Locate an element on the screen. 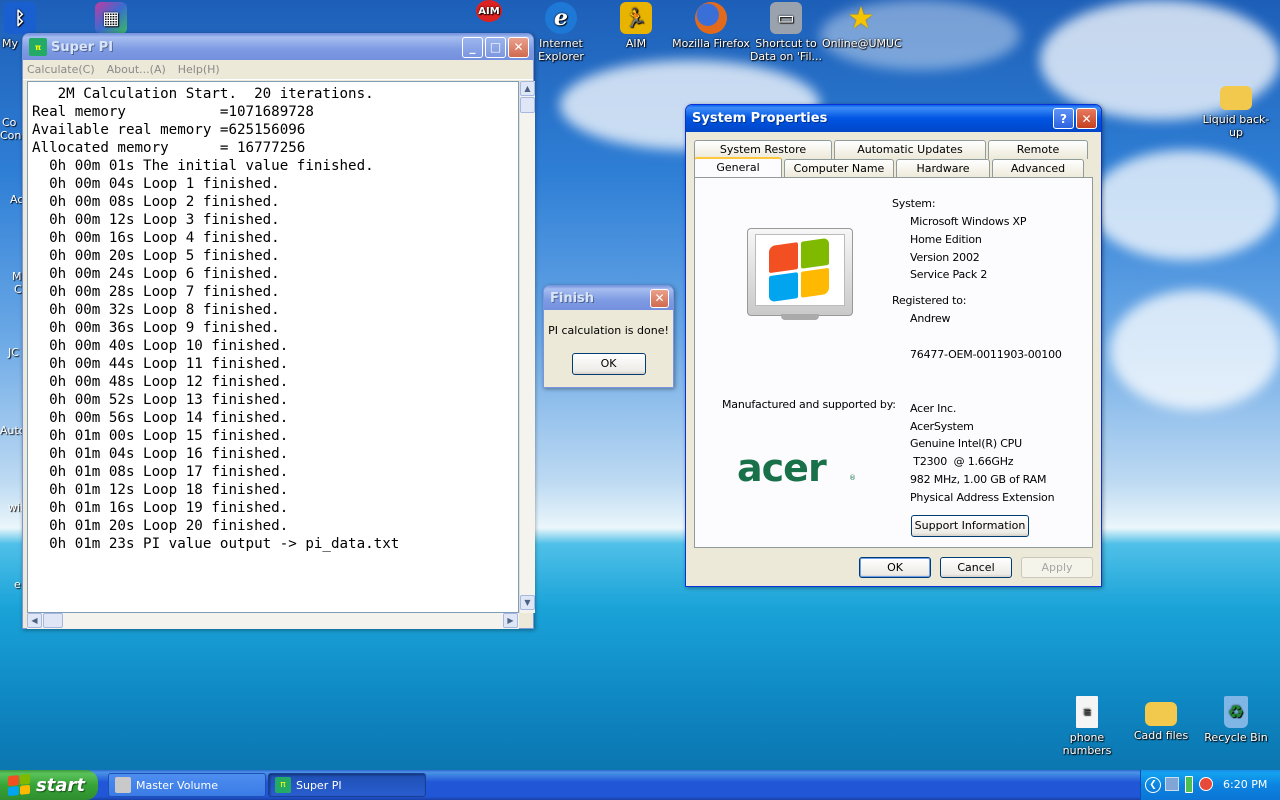 This screenshot has width=1280, height=800. desktop-icon-label: phone numbers is located at coordinates (1087, 744).